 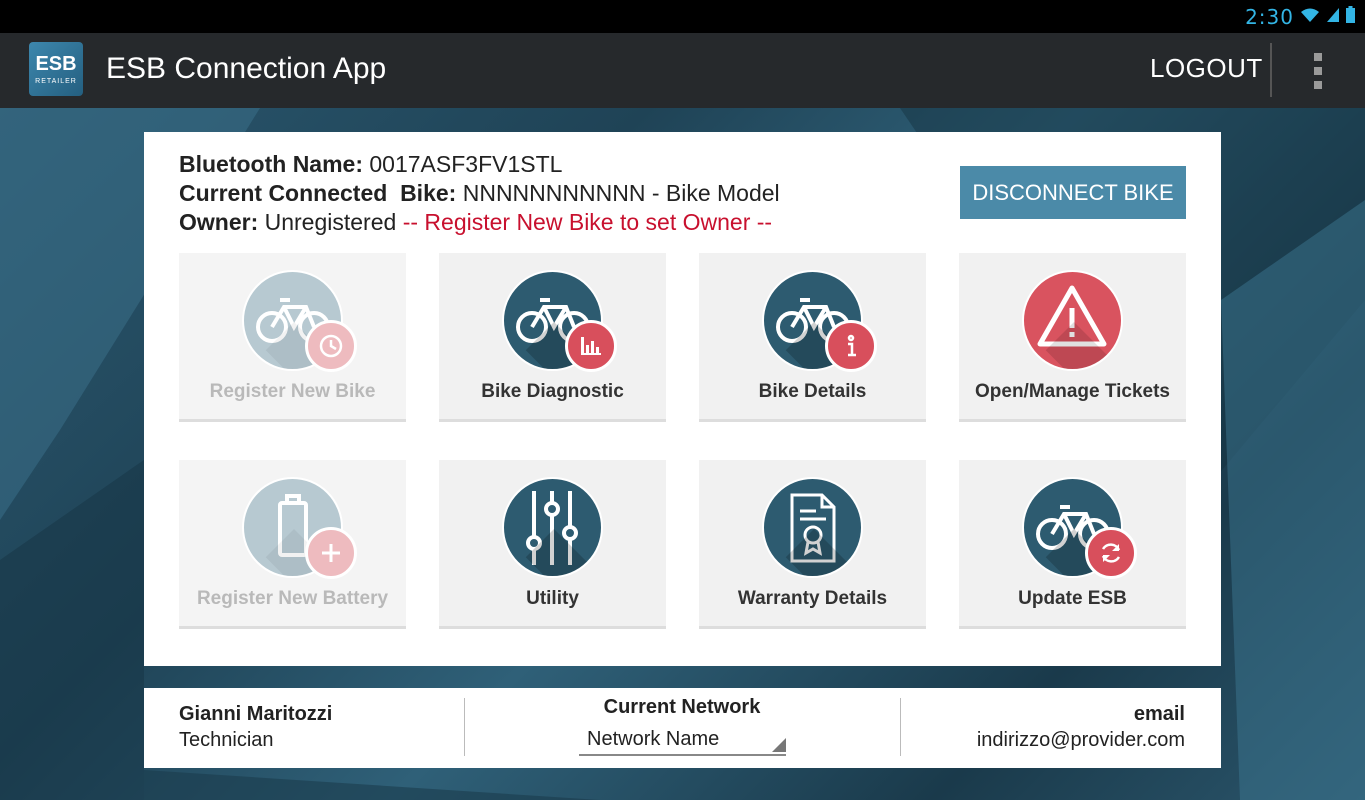 I want to click on bluetooth-row: Bluetooth Name: 0017ASF3FV1STL, so click(x=479, y=164).